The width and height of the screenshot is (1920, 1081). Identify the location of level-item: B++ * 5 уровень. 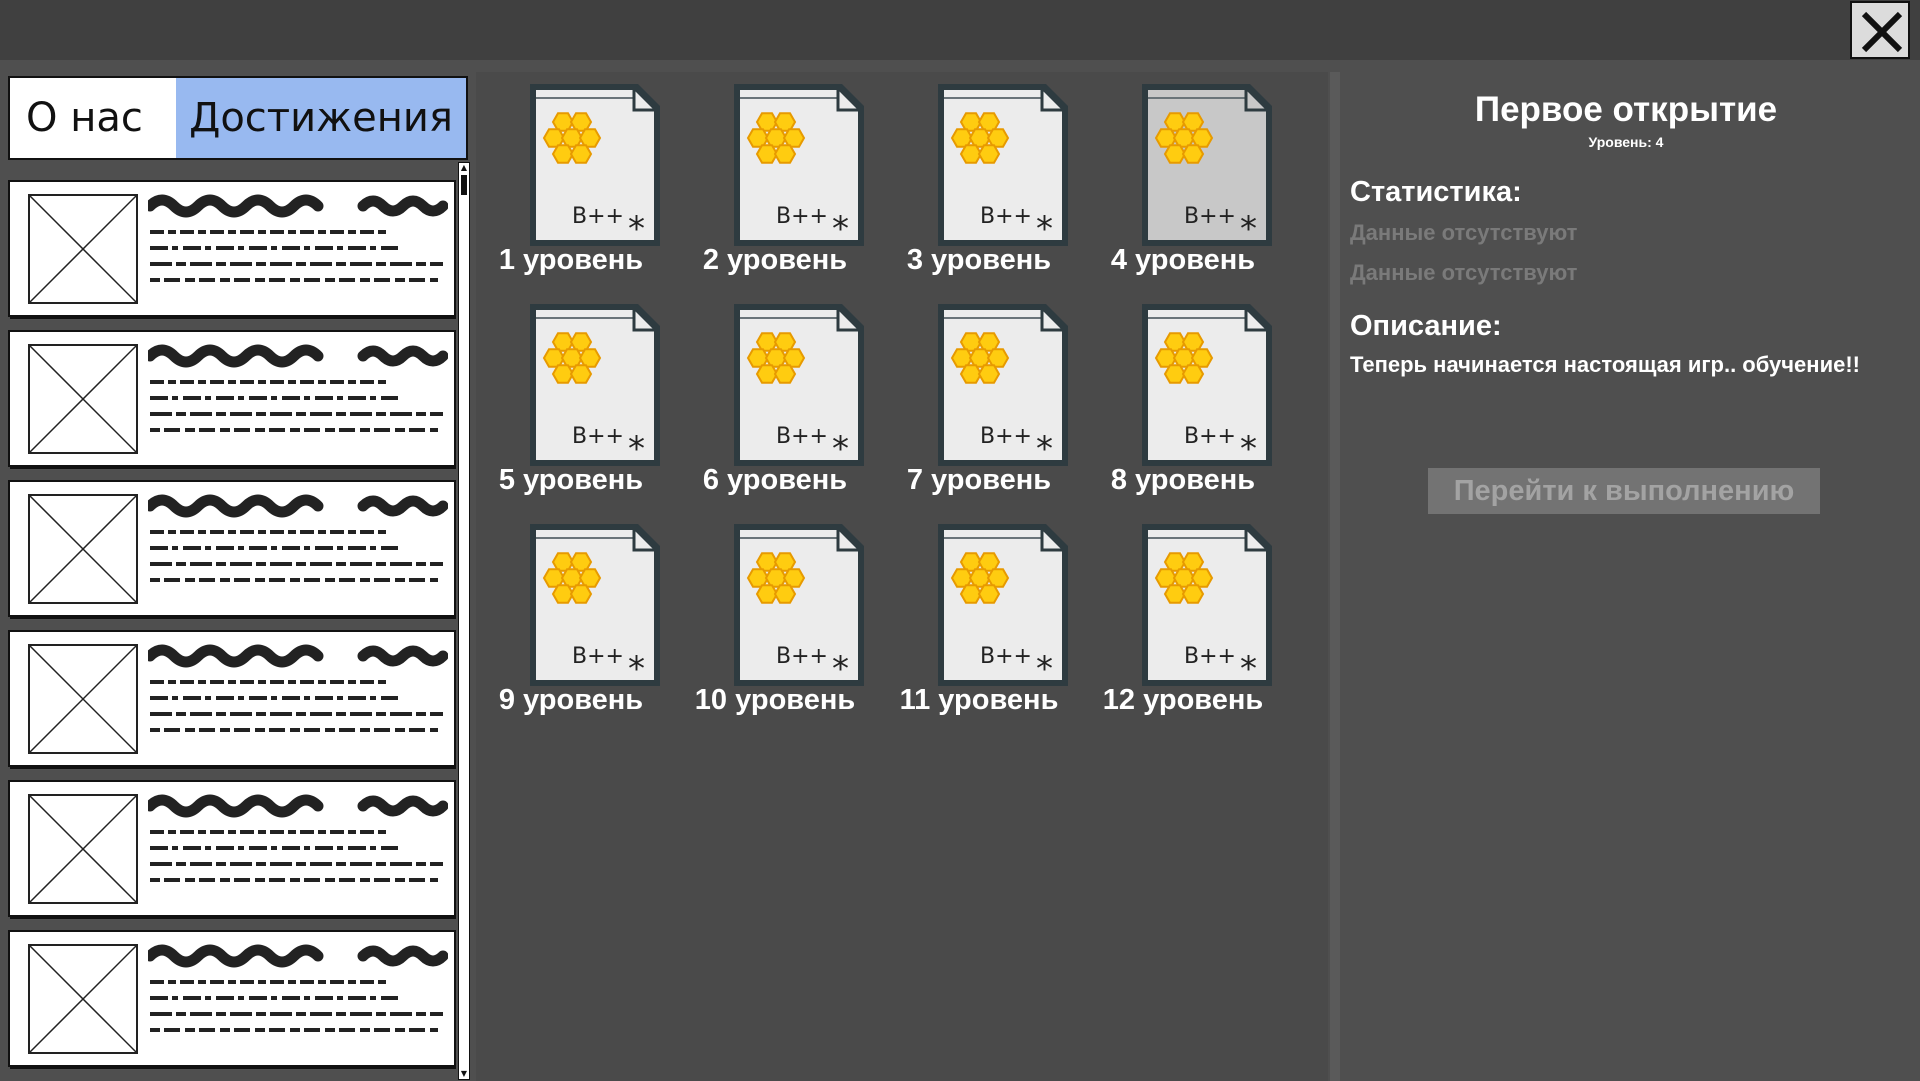
(571, 399).